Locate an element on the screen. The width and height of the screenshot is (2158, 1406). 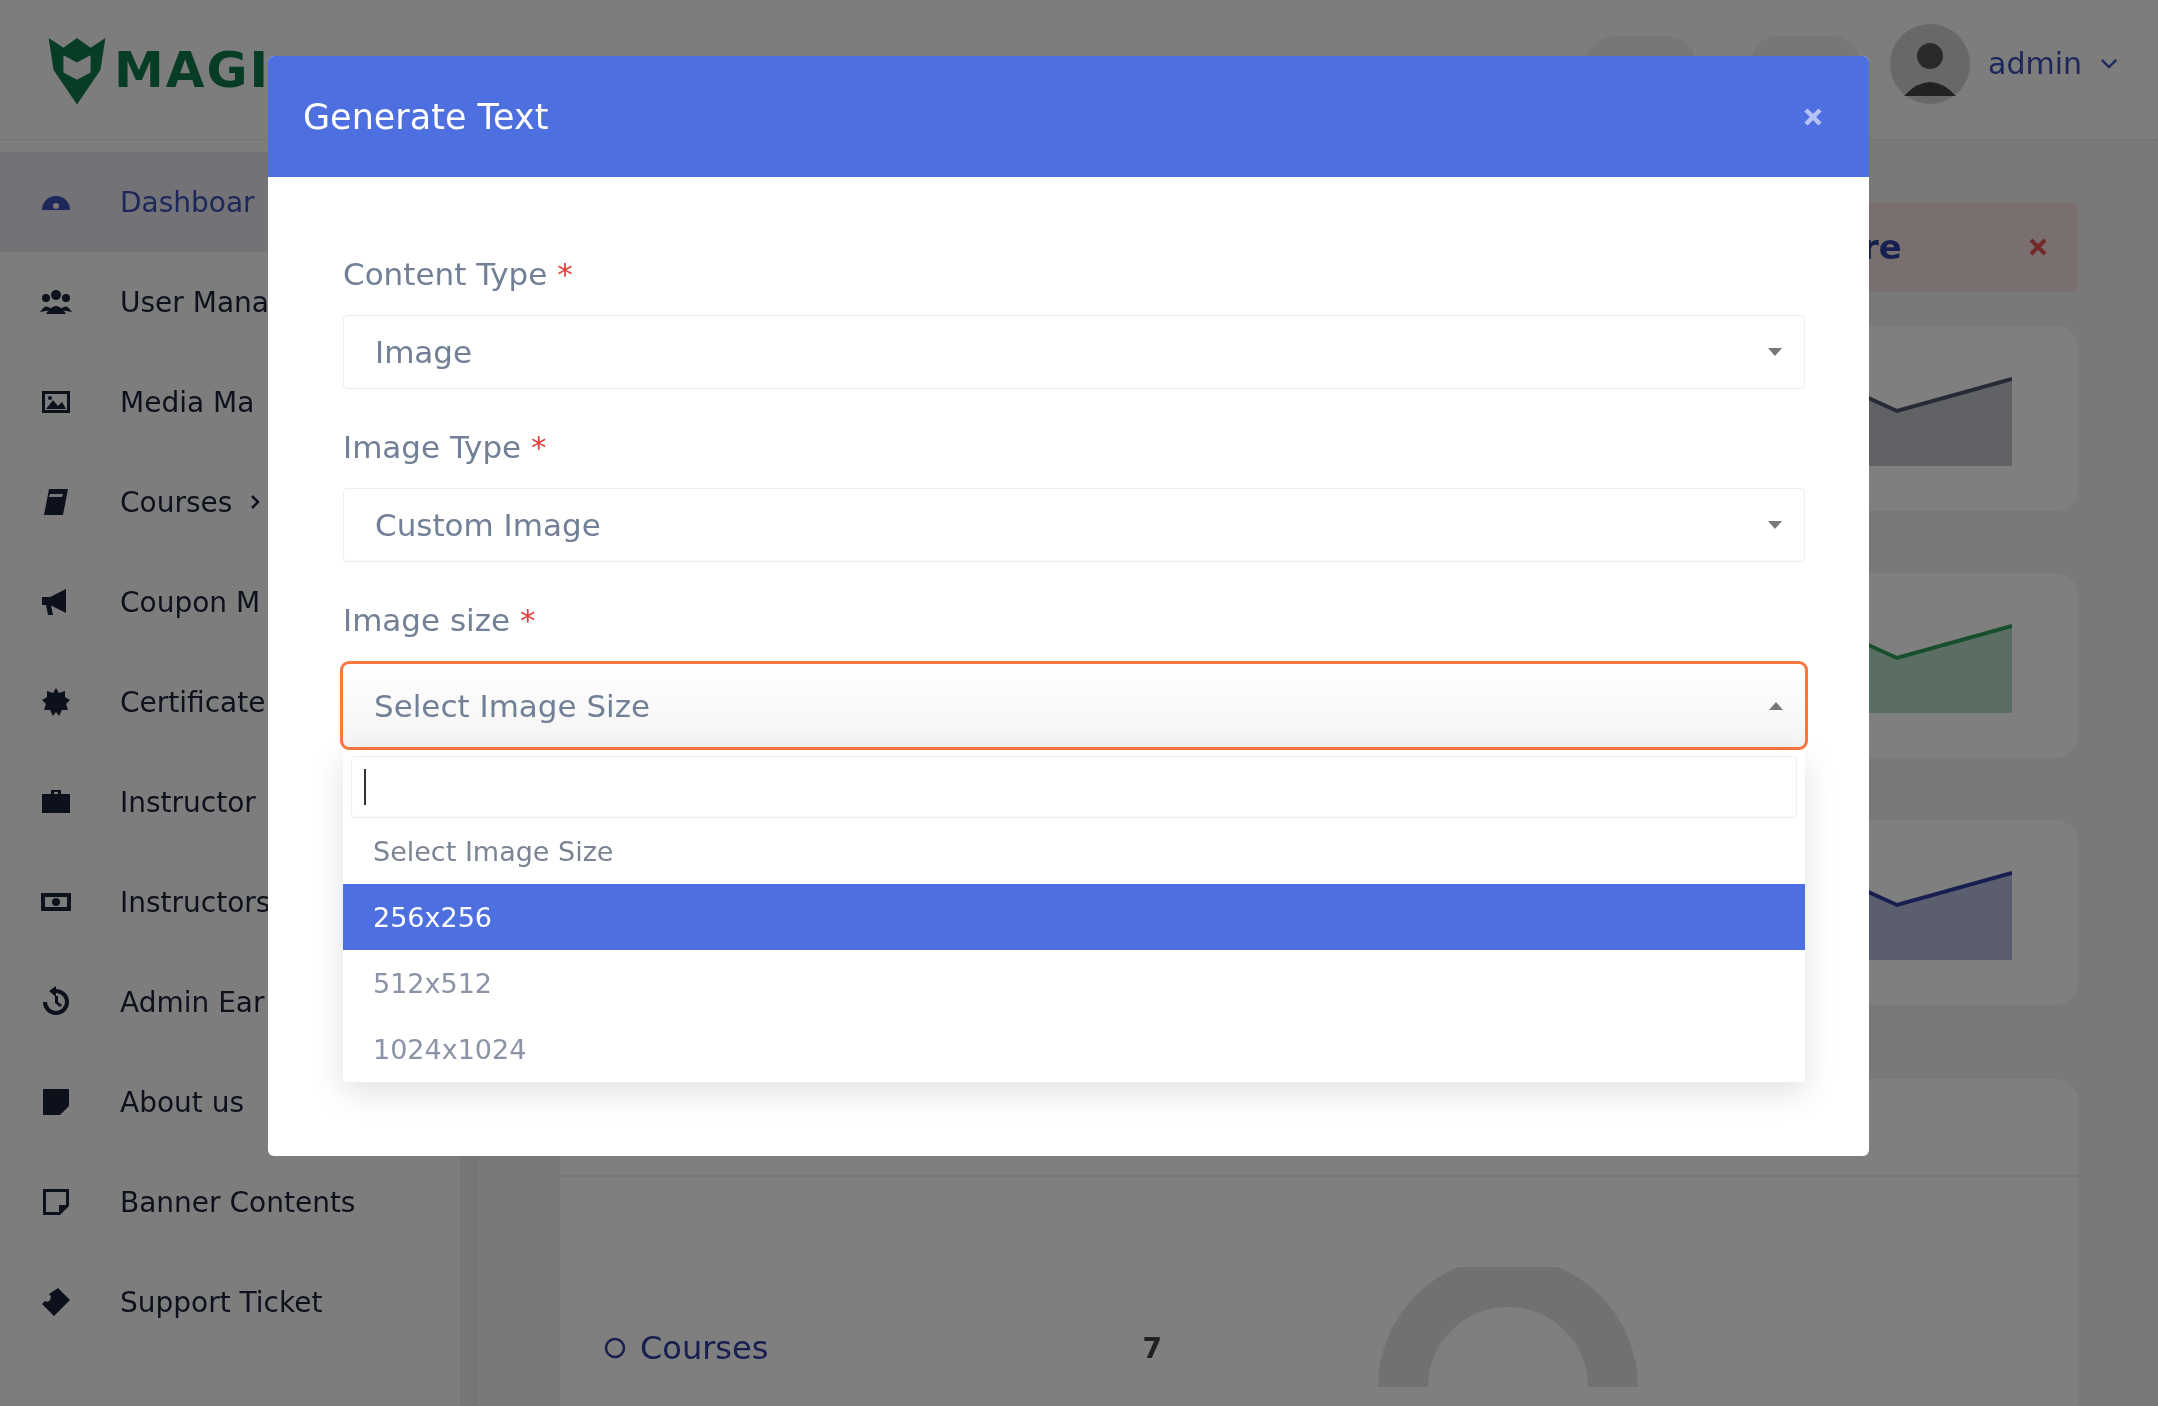
avatar-icon is located at coordinates (1930, 63).